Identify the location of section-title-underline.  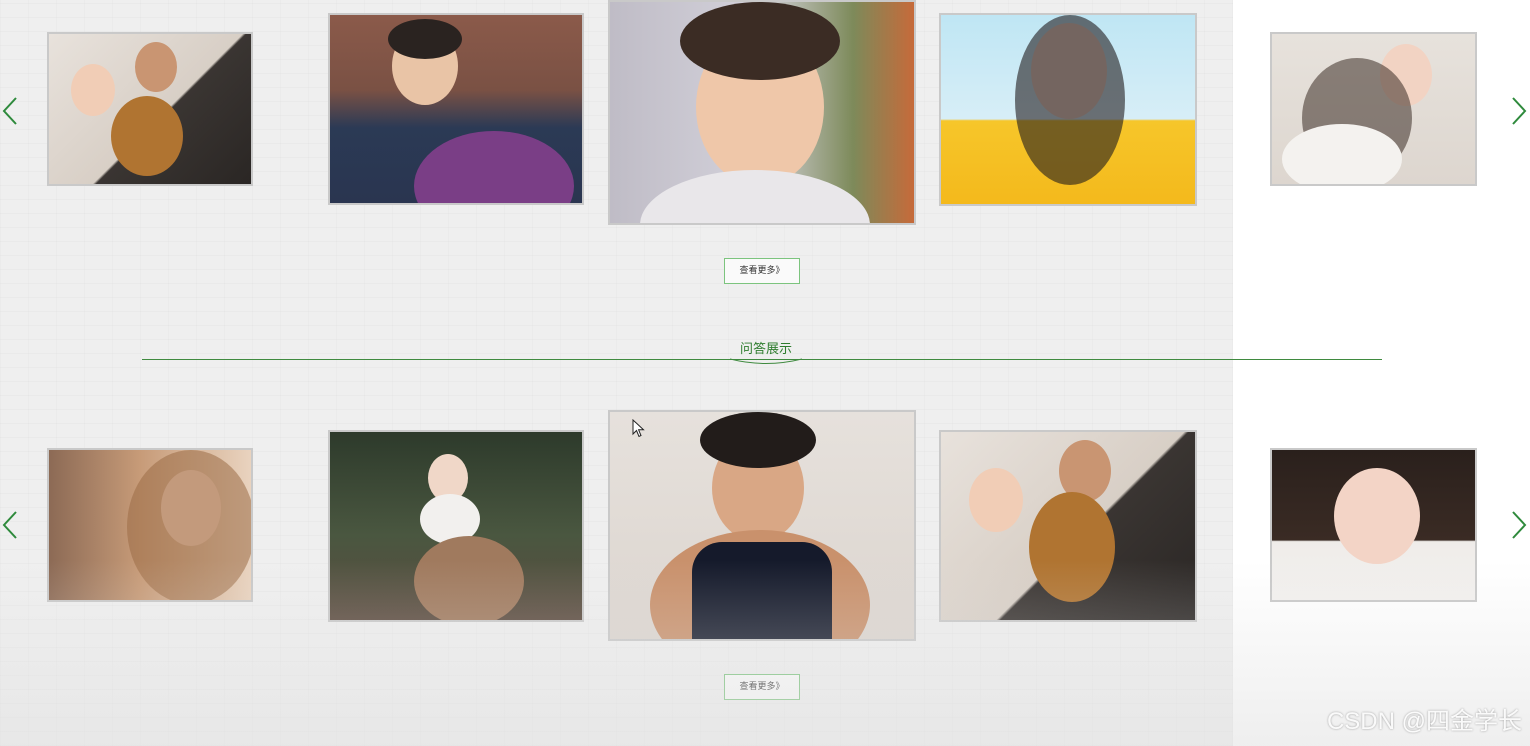
(766, 361).